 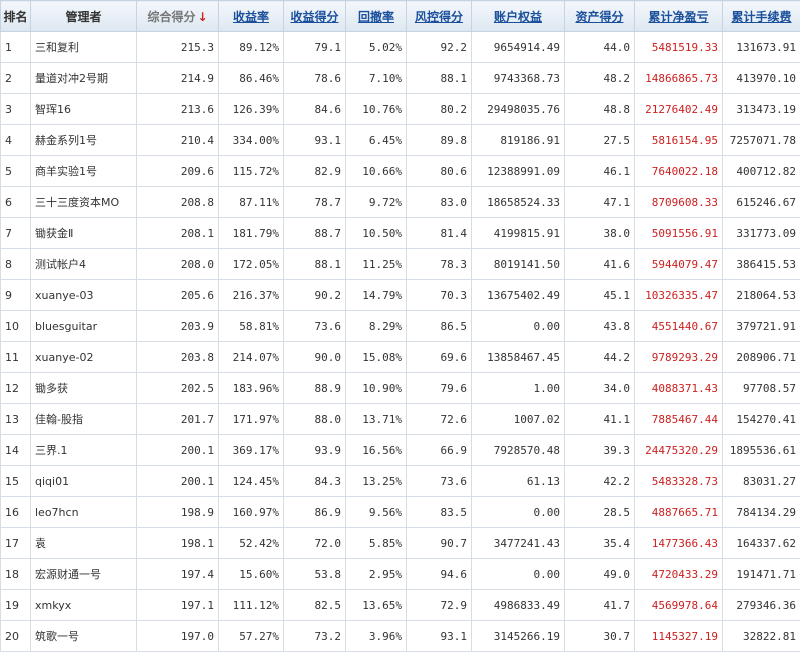 What do you see at coordinates (376, 140) in the screenshot?
I see `drawdown-rate-cell: 6.45%` at bounding box center [376, 140].